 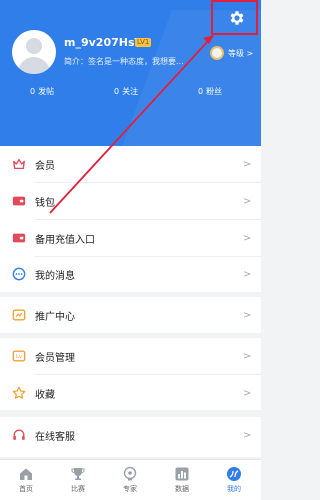 I want to click on menu-item-vip: 会员 >, so click(x=130, y=164).